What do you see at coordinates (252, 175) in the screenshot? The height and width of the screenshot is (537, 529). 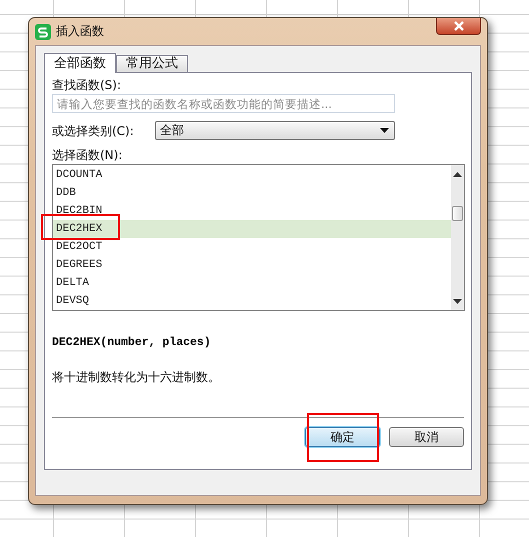 I see `function-item: DCOUNTA` at bounding box center [252, 175].